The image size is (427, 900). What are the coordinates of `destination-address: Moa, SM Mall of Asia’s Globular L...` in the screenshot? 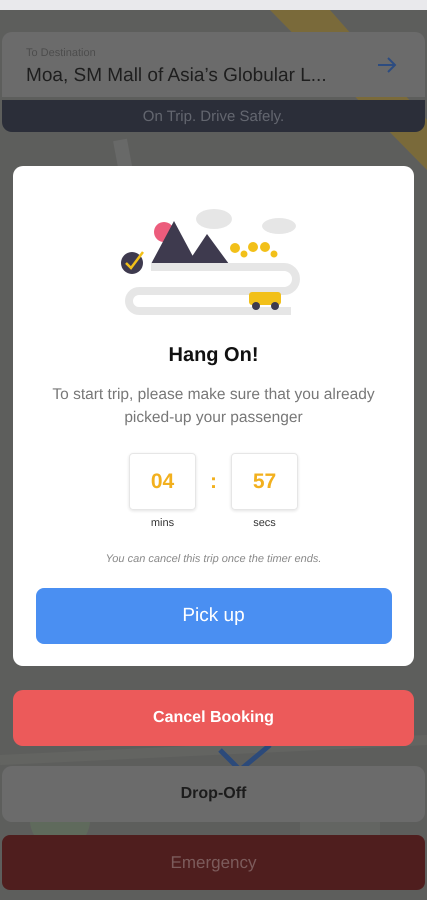 It's located at (176, 76).